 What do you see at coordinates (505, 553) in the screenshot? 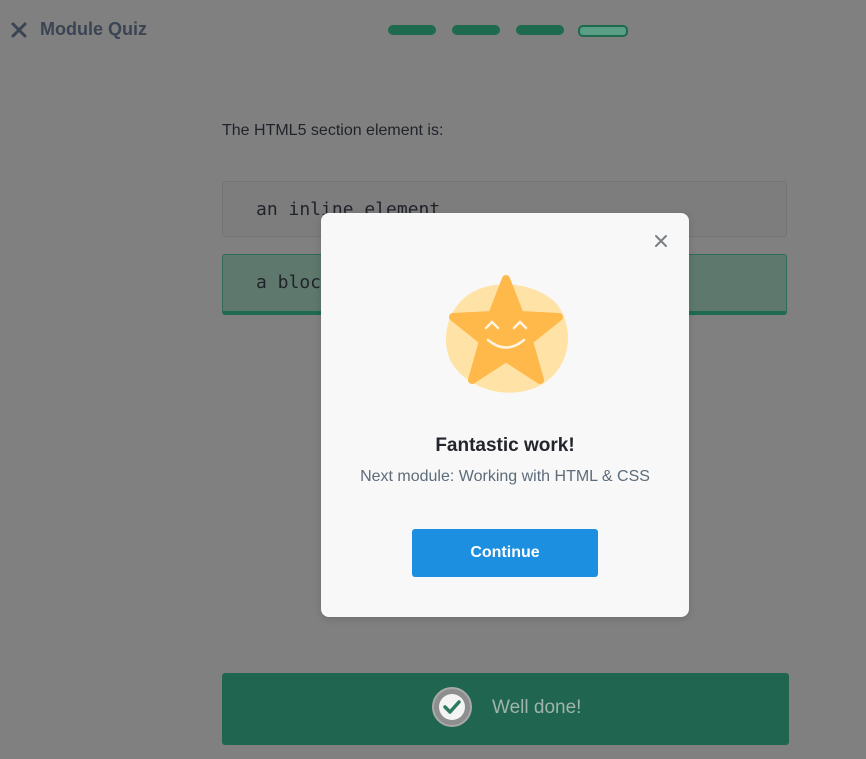
I see `continue-button: Continue` at bounding box center [505, 553].